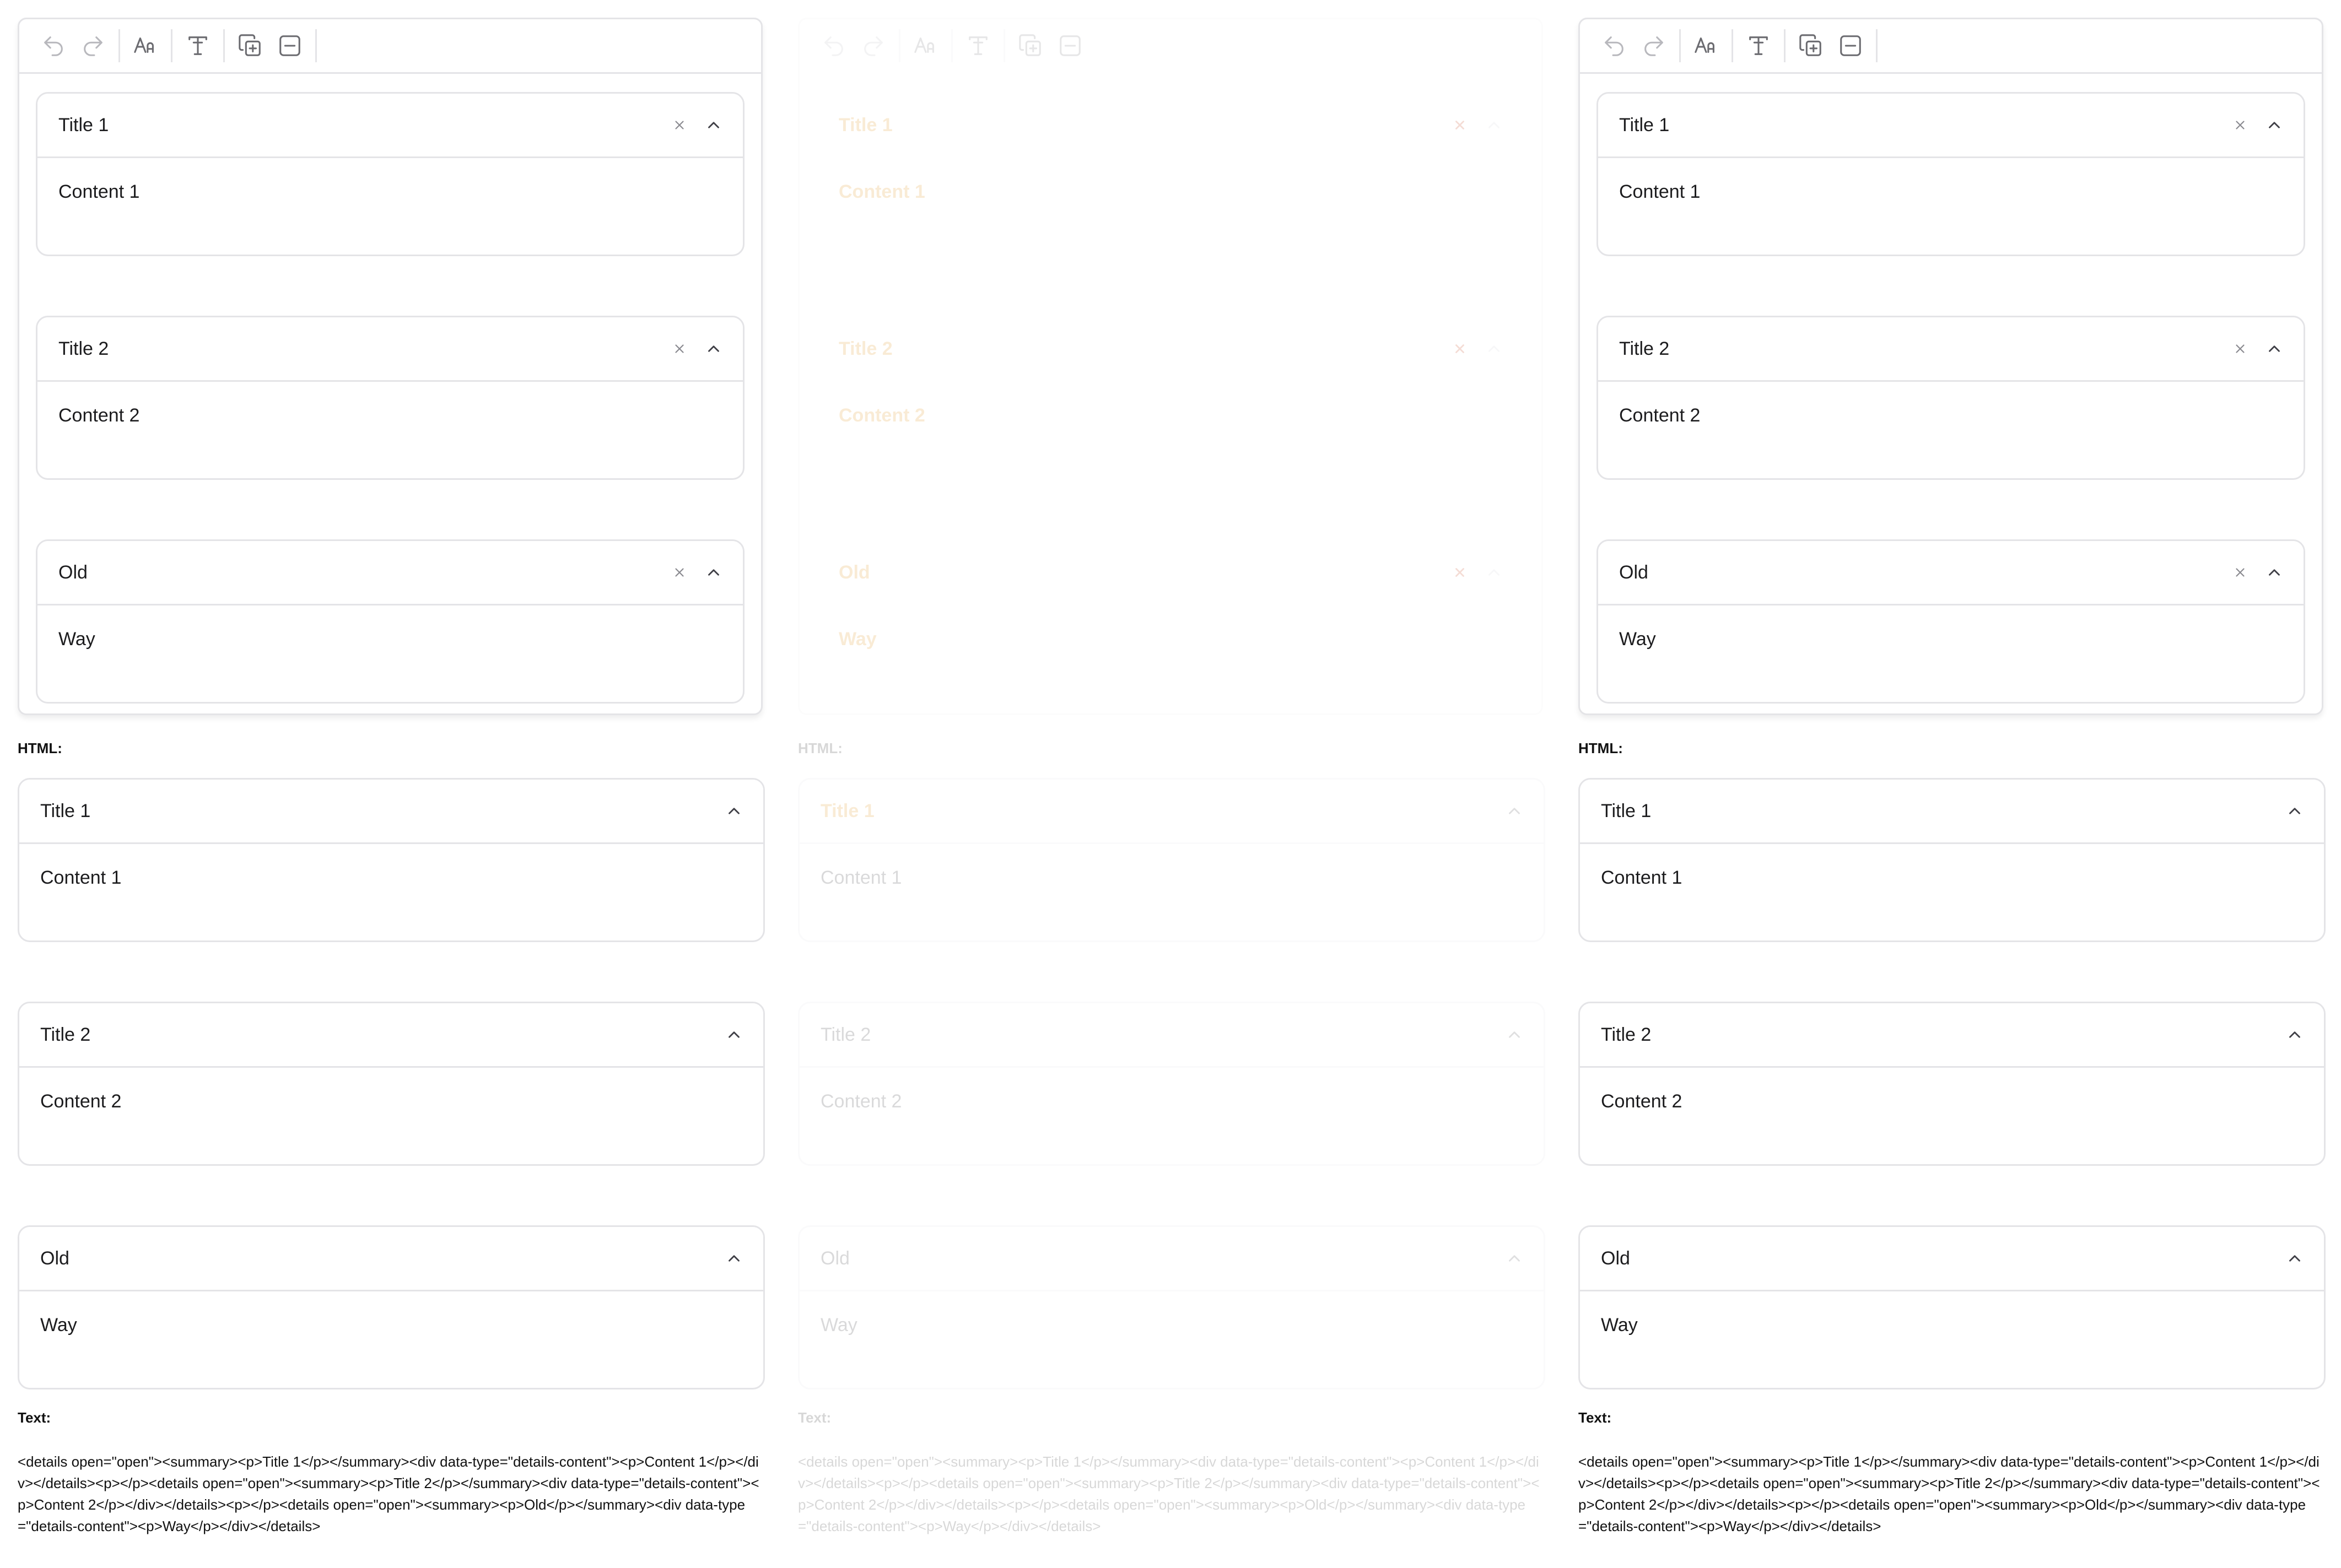 The height and width of the screenshot is (1568, 2341). I want to click on add-block-icon, so click(1030, 45).